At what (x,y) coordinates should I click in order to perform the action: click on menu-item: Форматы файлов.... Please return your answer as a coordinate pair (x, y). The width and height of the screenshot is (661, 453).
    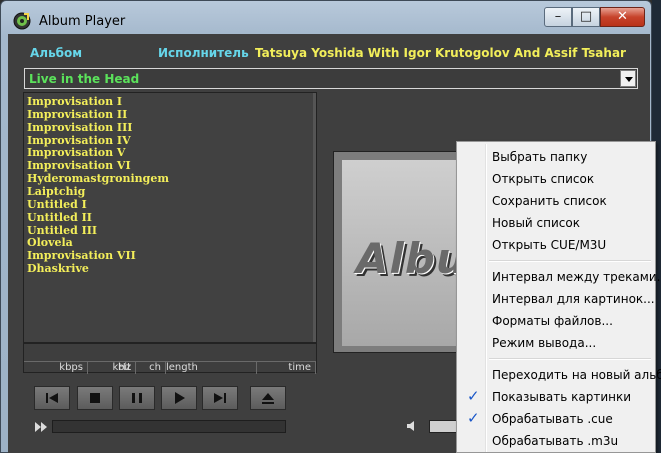
    Looking at the image, I should click on (557, 321).